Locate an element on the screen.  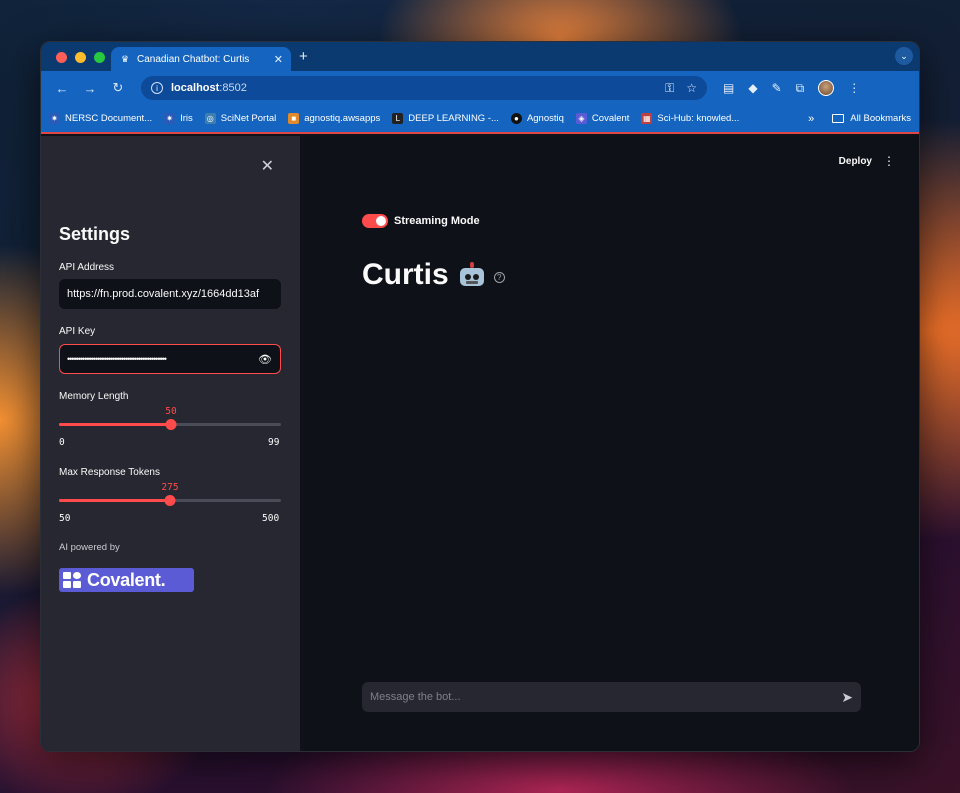
chat-input: Message the bot... ➤ is located at coordinates (611, 697).